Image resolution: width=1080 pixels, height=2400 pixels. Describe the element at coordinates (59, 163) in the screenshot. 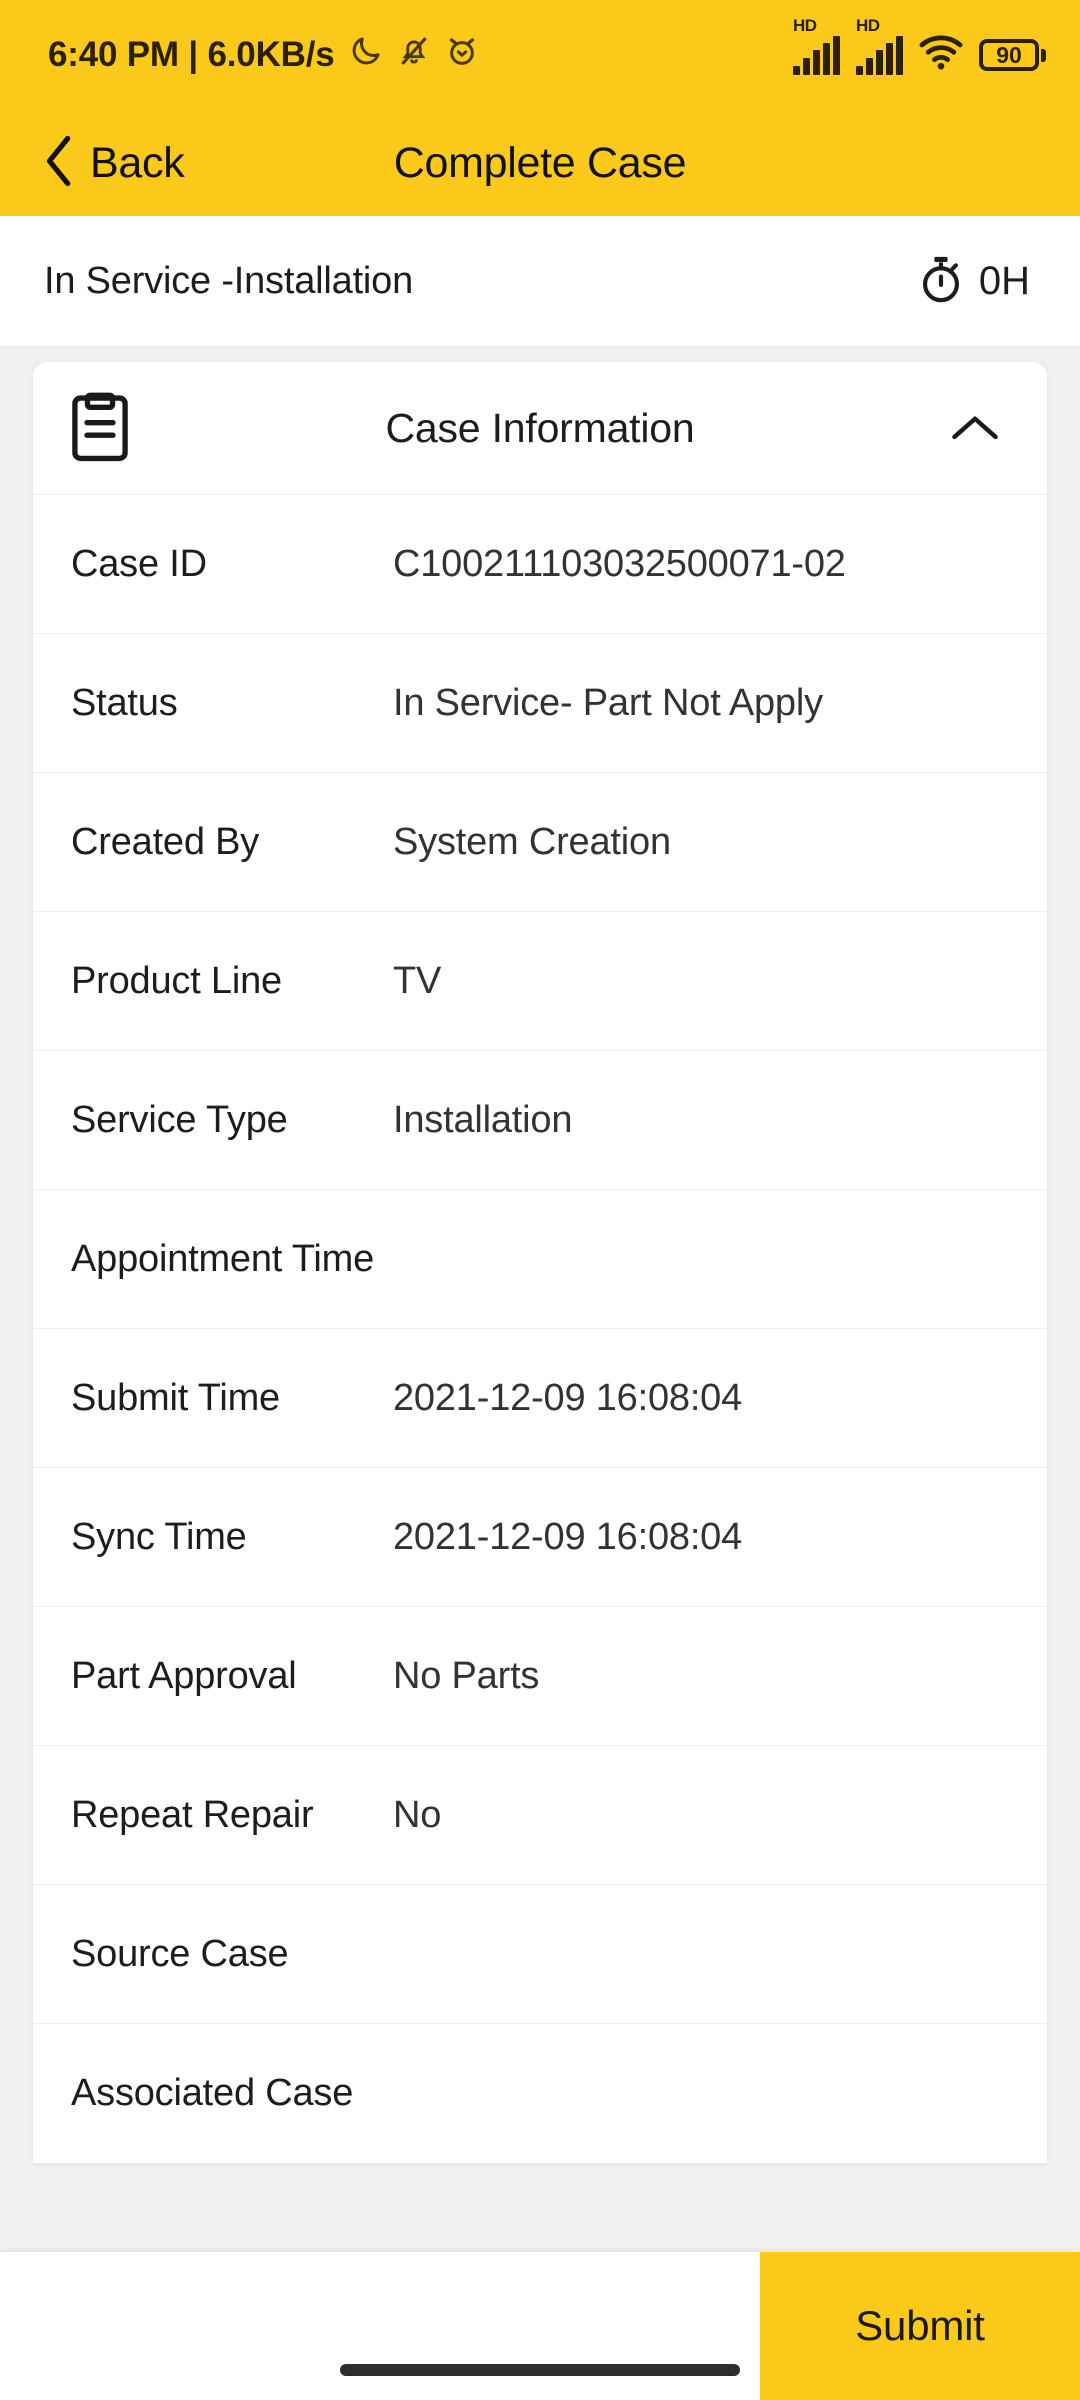

I see `chevron-left-icon` at that location.